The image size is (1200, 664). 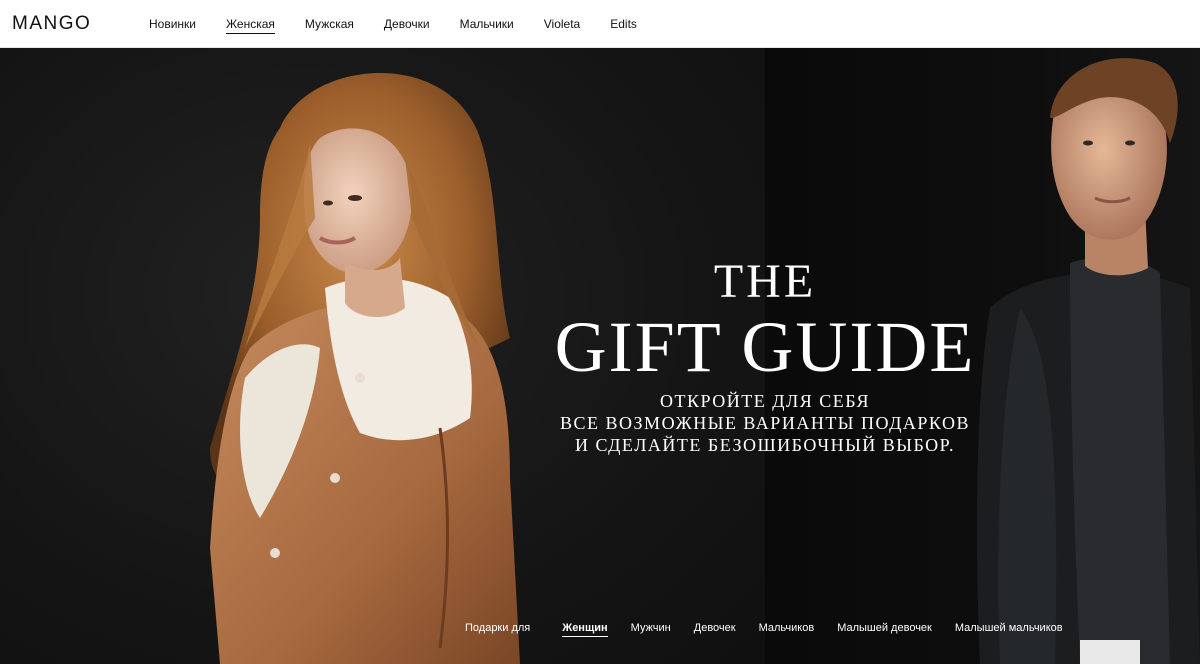 What do you see at coordinates (1009, 629) in the screenshot?
I see `gift-nav-baby-boys: Малышей мальчиков` at bounding box center [1009, 629].